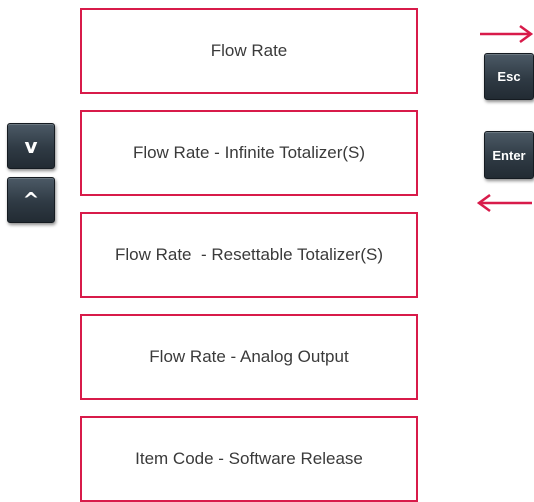  I want to click on esc-key-button: Esc, so click(509, 76).